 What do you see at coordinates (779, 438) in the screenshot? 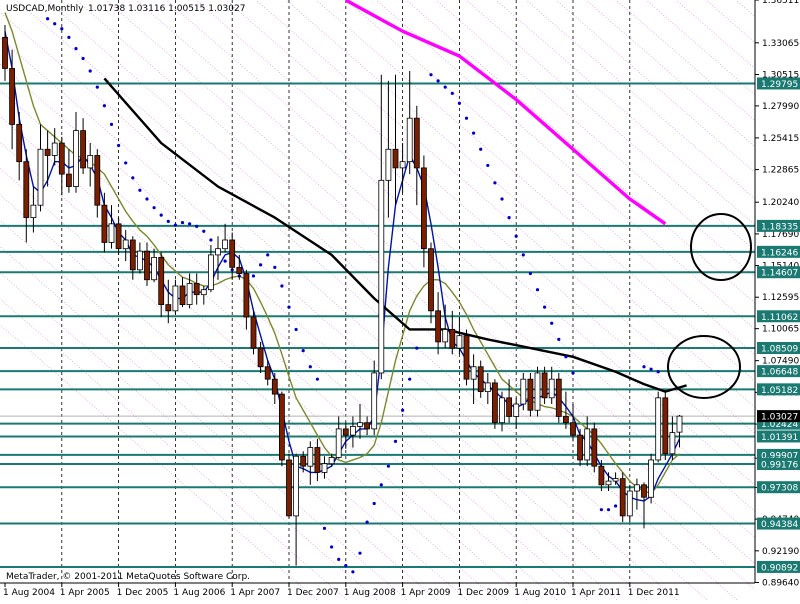
I see `level-label: 1.01391` at bounding box center [779, 438].